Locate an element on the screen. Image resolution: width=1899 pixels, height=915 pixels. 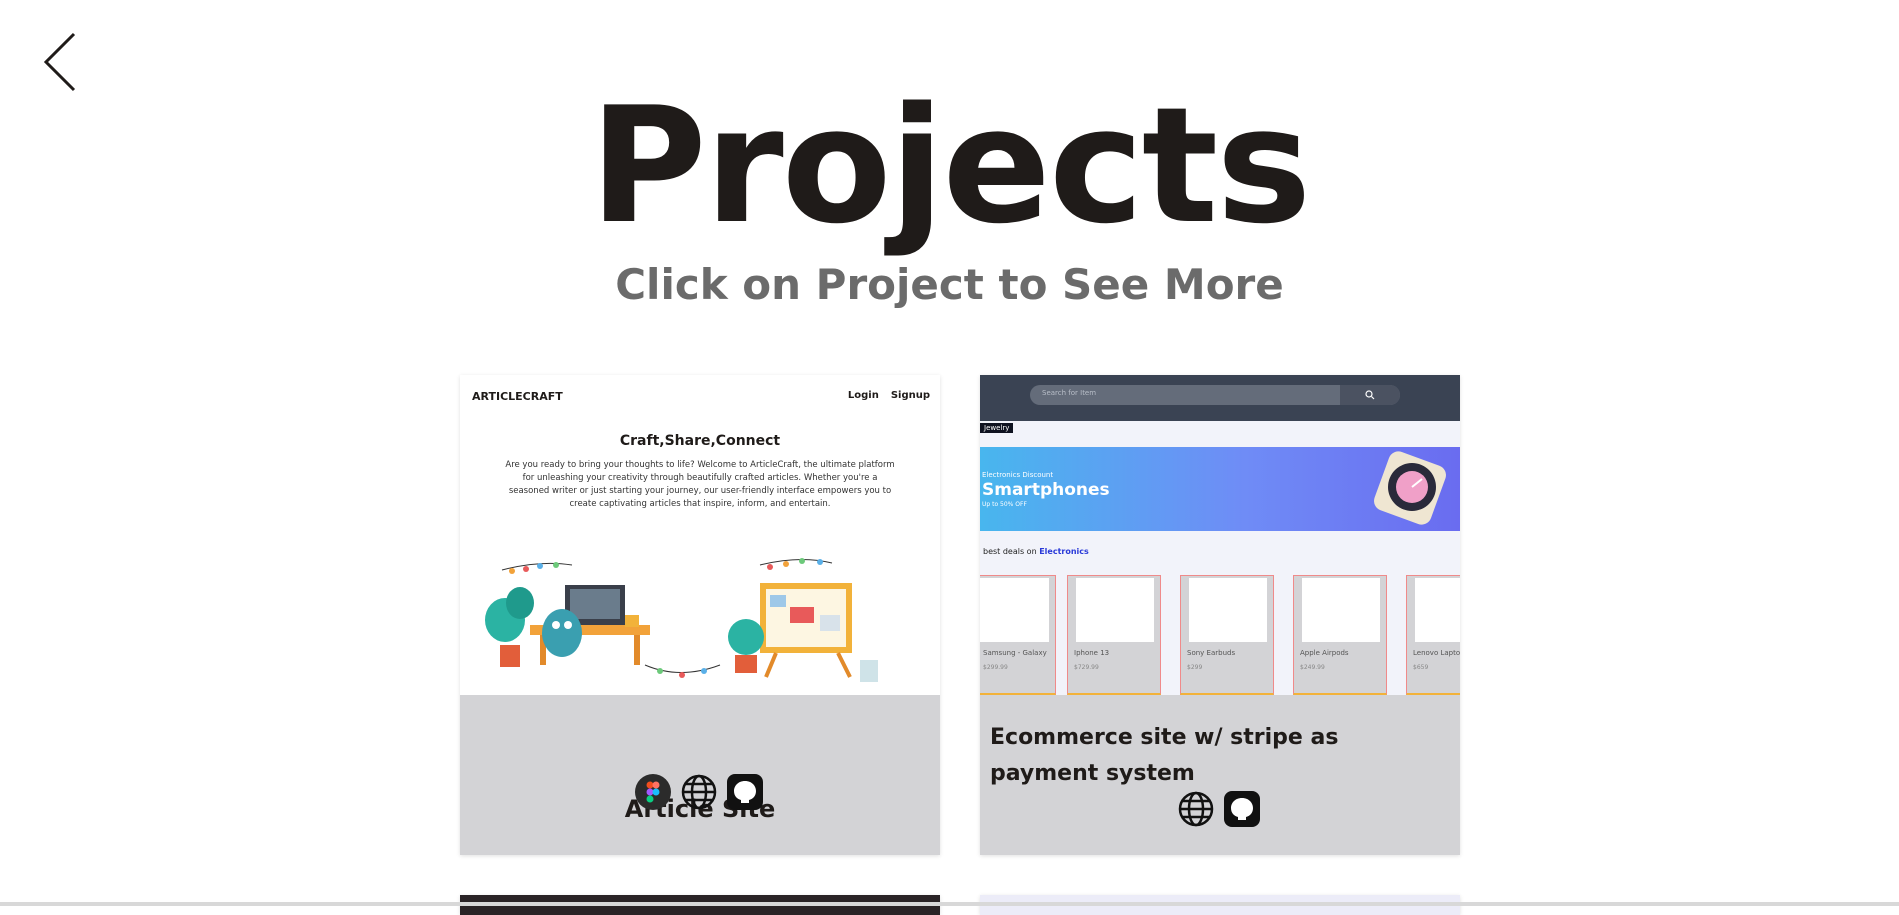
watch-image is located at coordinates (1410, 488).